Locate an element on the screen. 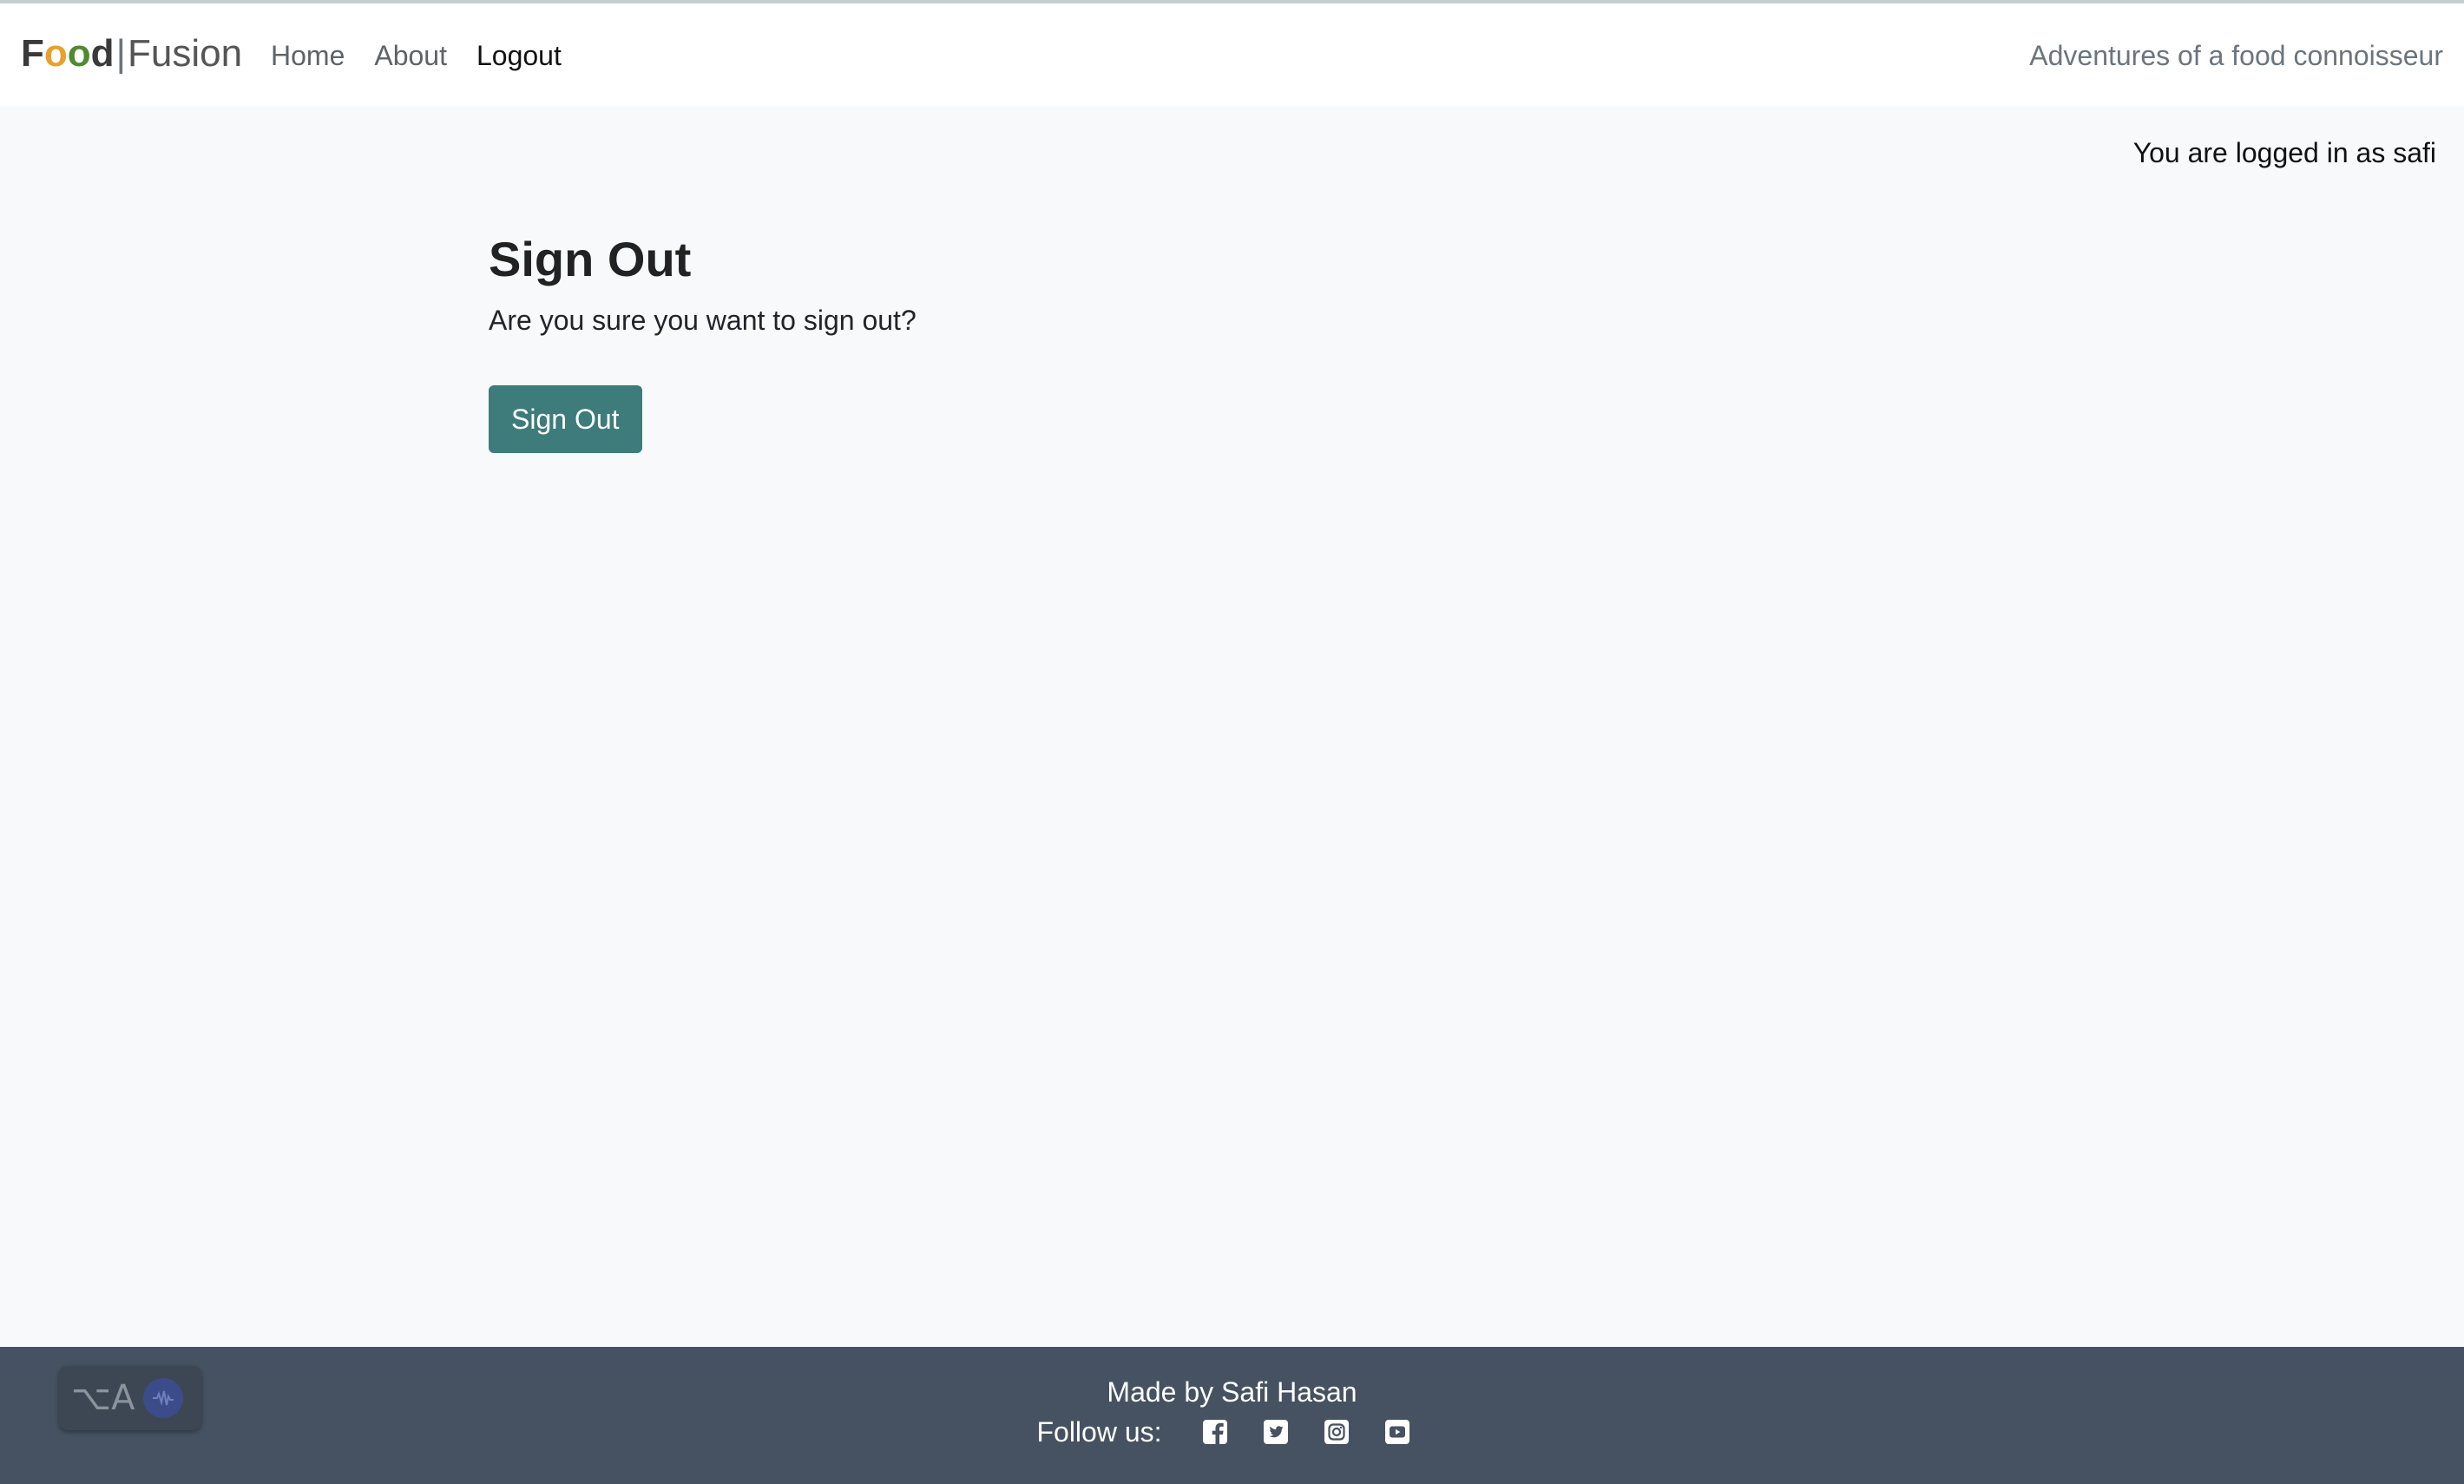 Image resolution: width=2464 pixels, height=1484 pixels. brand-letter-f: F is located at coordinates (32, 54).